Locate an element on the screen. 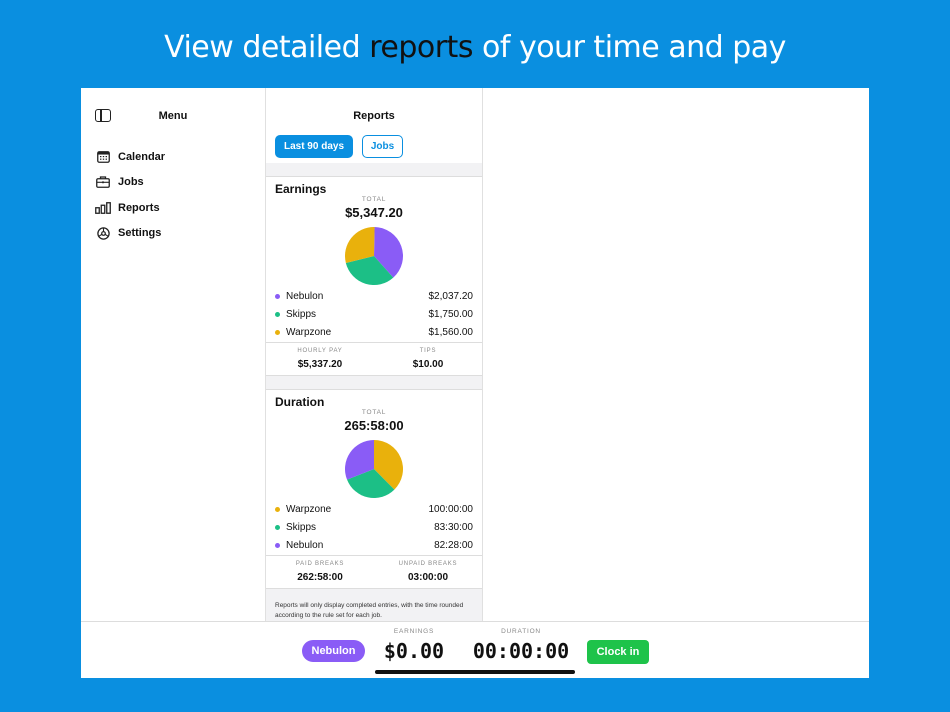 This screenshot has height=712, width=950. job-selector-button: Nebulon is located at coordinates (333, 651).